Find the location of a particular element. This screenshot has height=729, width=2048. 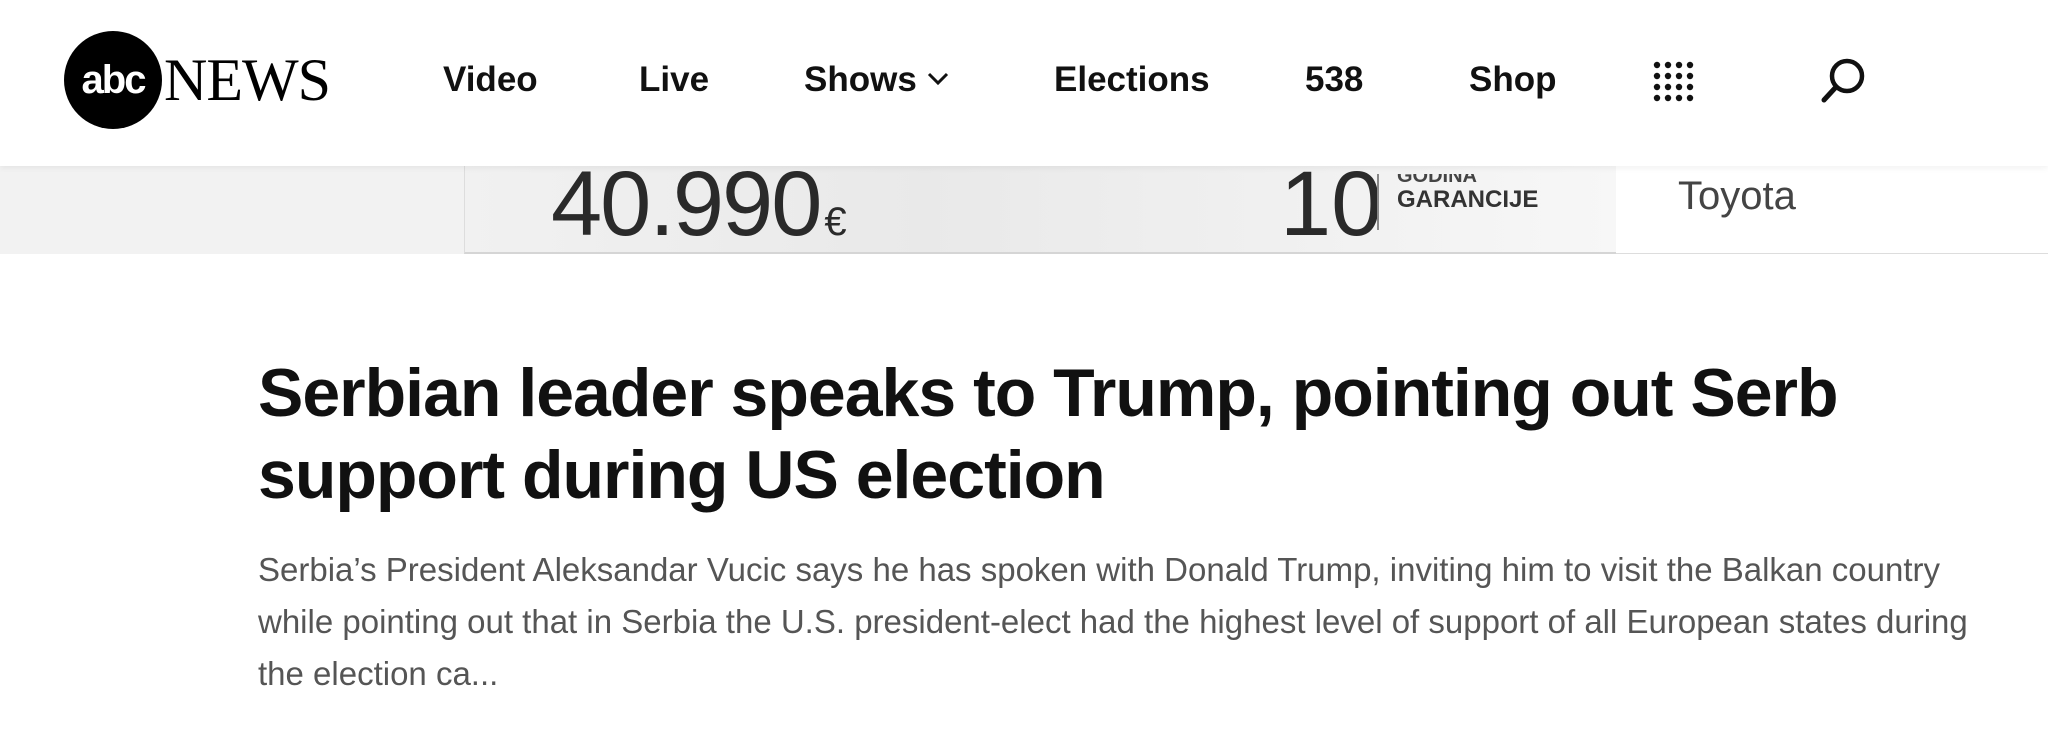

chevron-down-icon is located at coordinates (937, 78).